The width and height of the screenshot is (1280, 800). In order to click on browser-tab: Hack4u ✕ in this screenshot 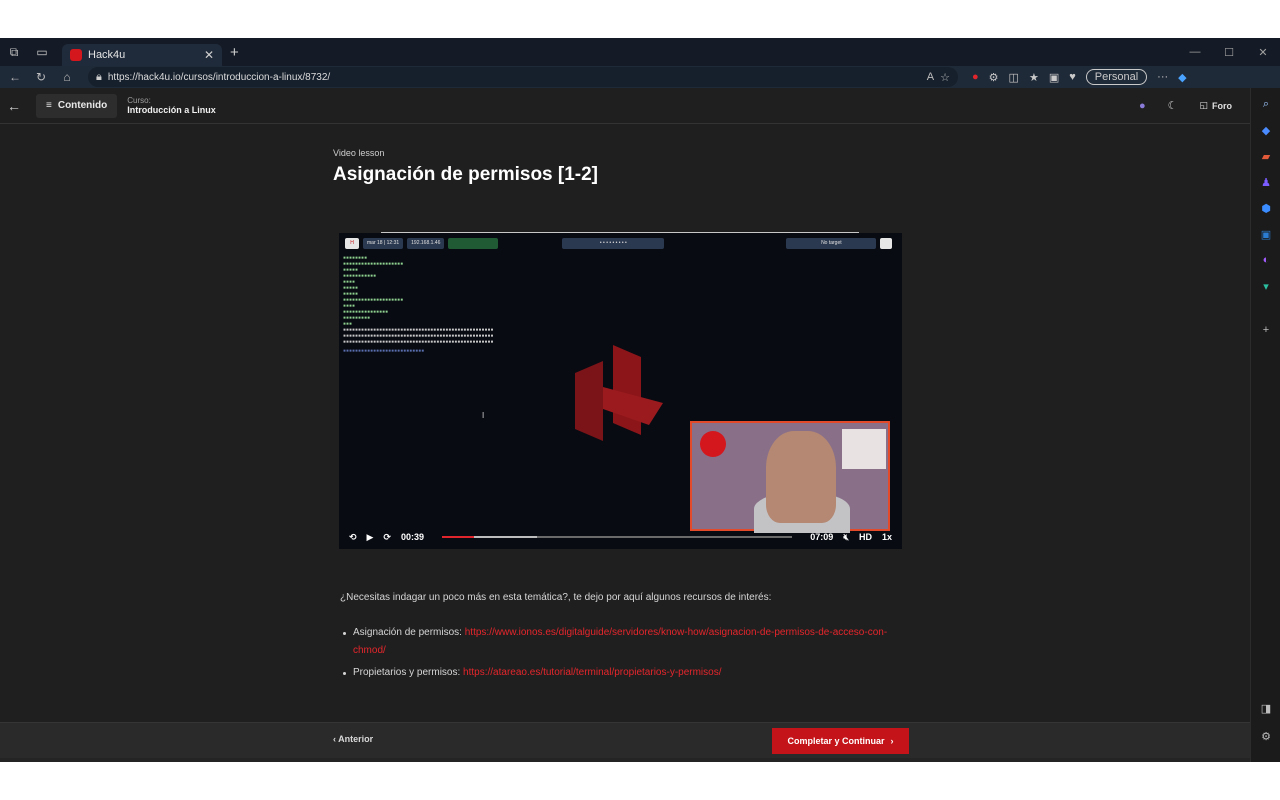, I will do `click(142, 55)`.